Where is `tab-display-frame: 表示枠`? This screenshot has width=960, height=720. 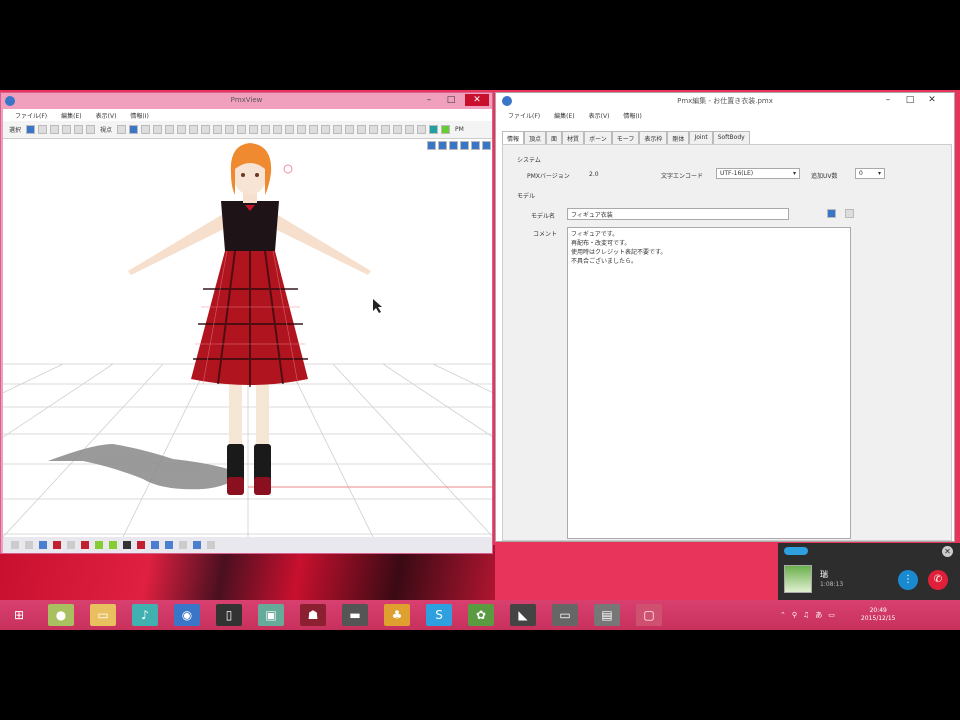 tab-display-frame: 表示枠 is located at coordinates (653, 137).